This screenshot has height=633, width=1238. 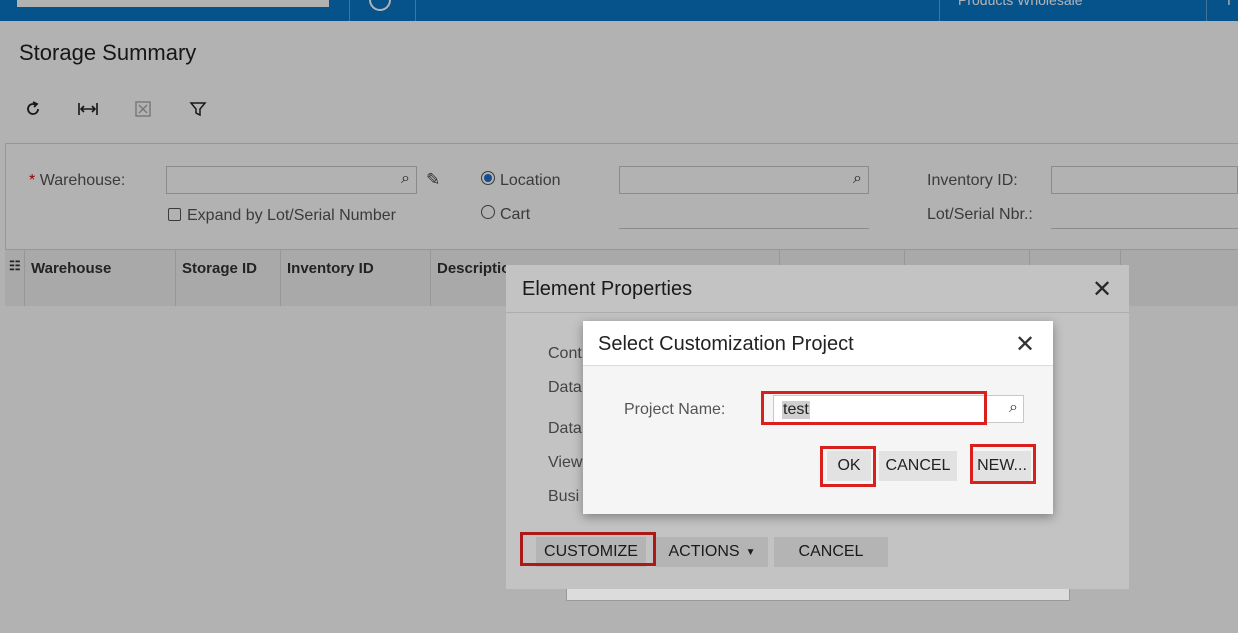 What do you see at coordinates (918, 466) in the screenshot?
I see `cancel-button: CANCEL` at bounding box center [918, 466].